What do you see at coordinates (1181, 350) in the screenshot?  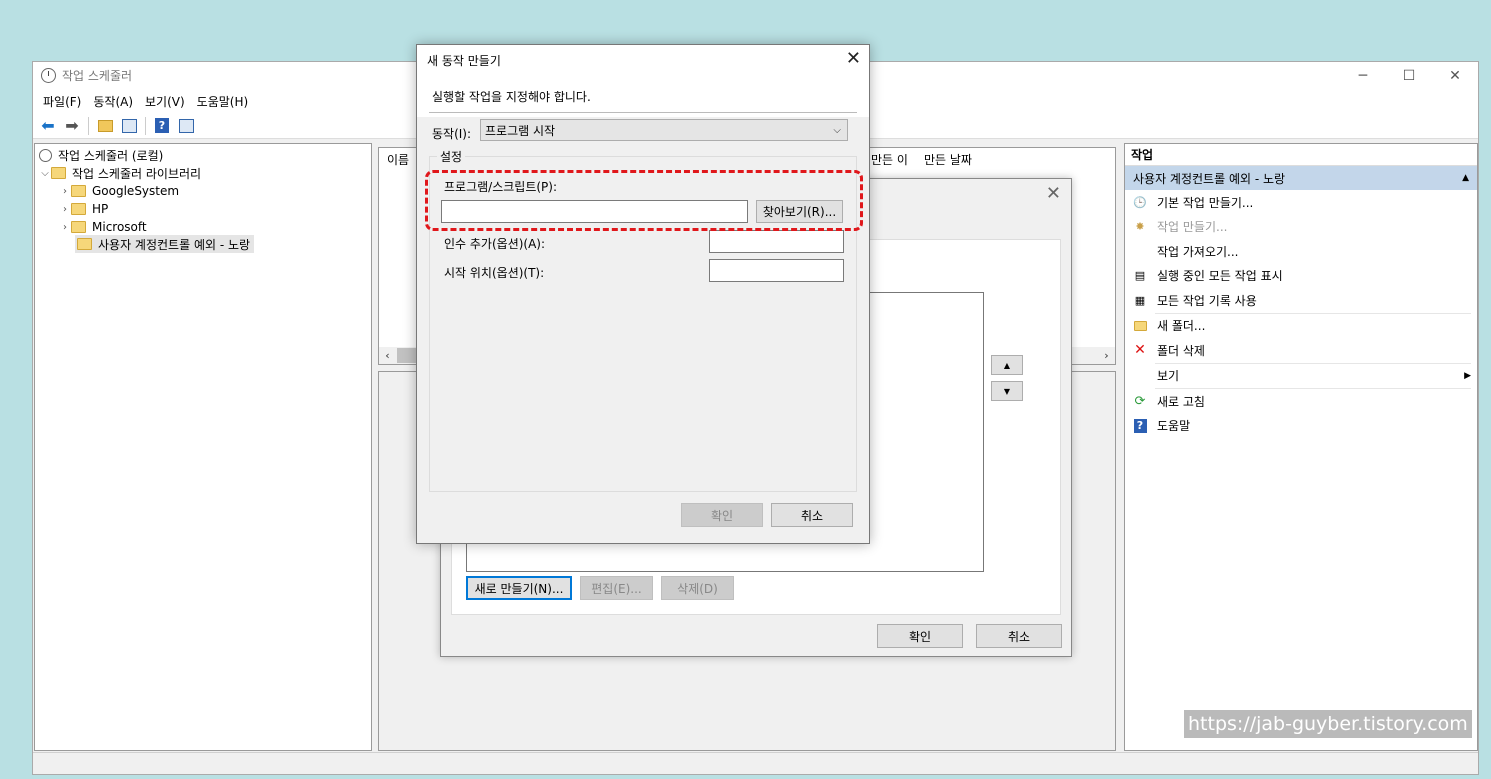 I see `action-label: 폴더 삭제` at bounding box center [1181, 350].